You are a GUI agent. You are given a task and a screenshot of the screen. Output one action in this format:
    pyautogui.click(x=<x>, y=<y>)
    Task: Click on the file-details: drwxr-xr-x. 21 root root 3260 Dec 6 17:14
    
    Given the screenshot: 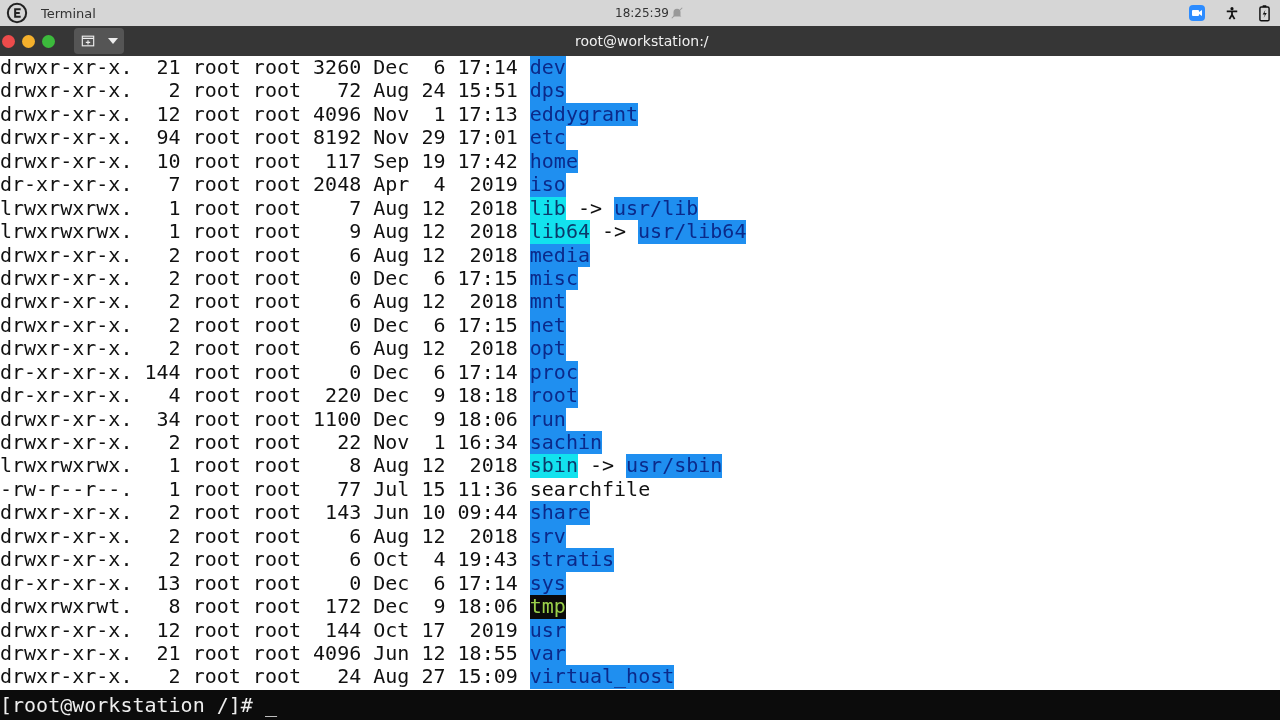 What is the action you would take?
    pyautogui.click(x=259, y=68)
    